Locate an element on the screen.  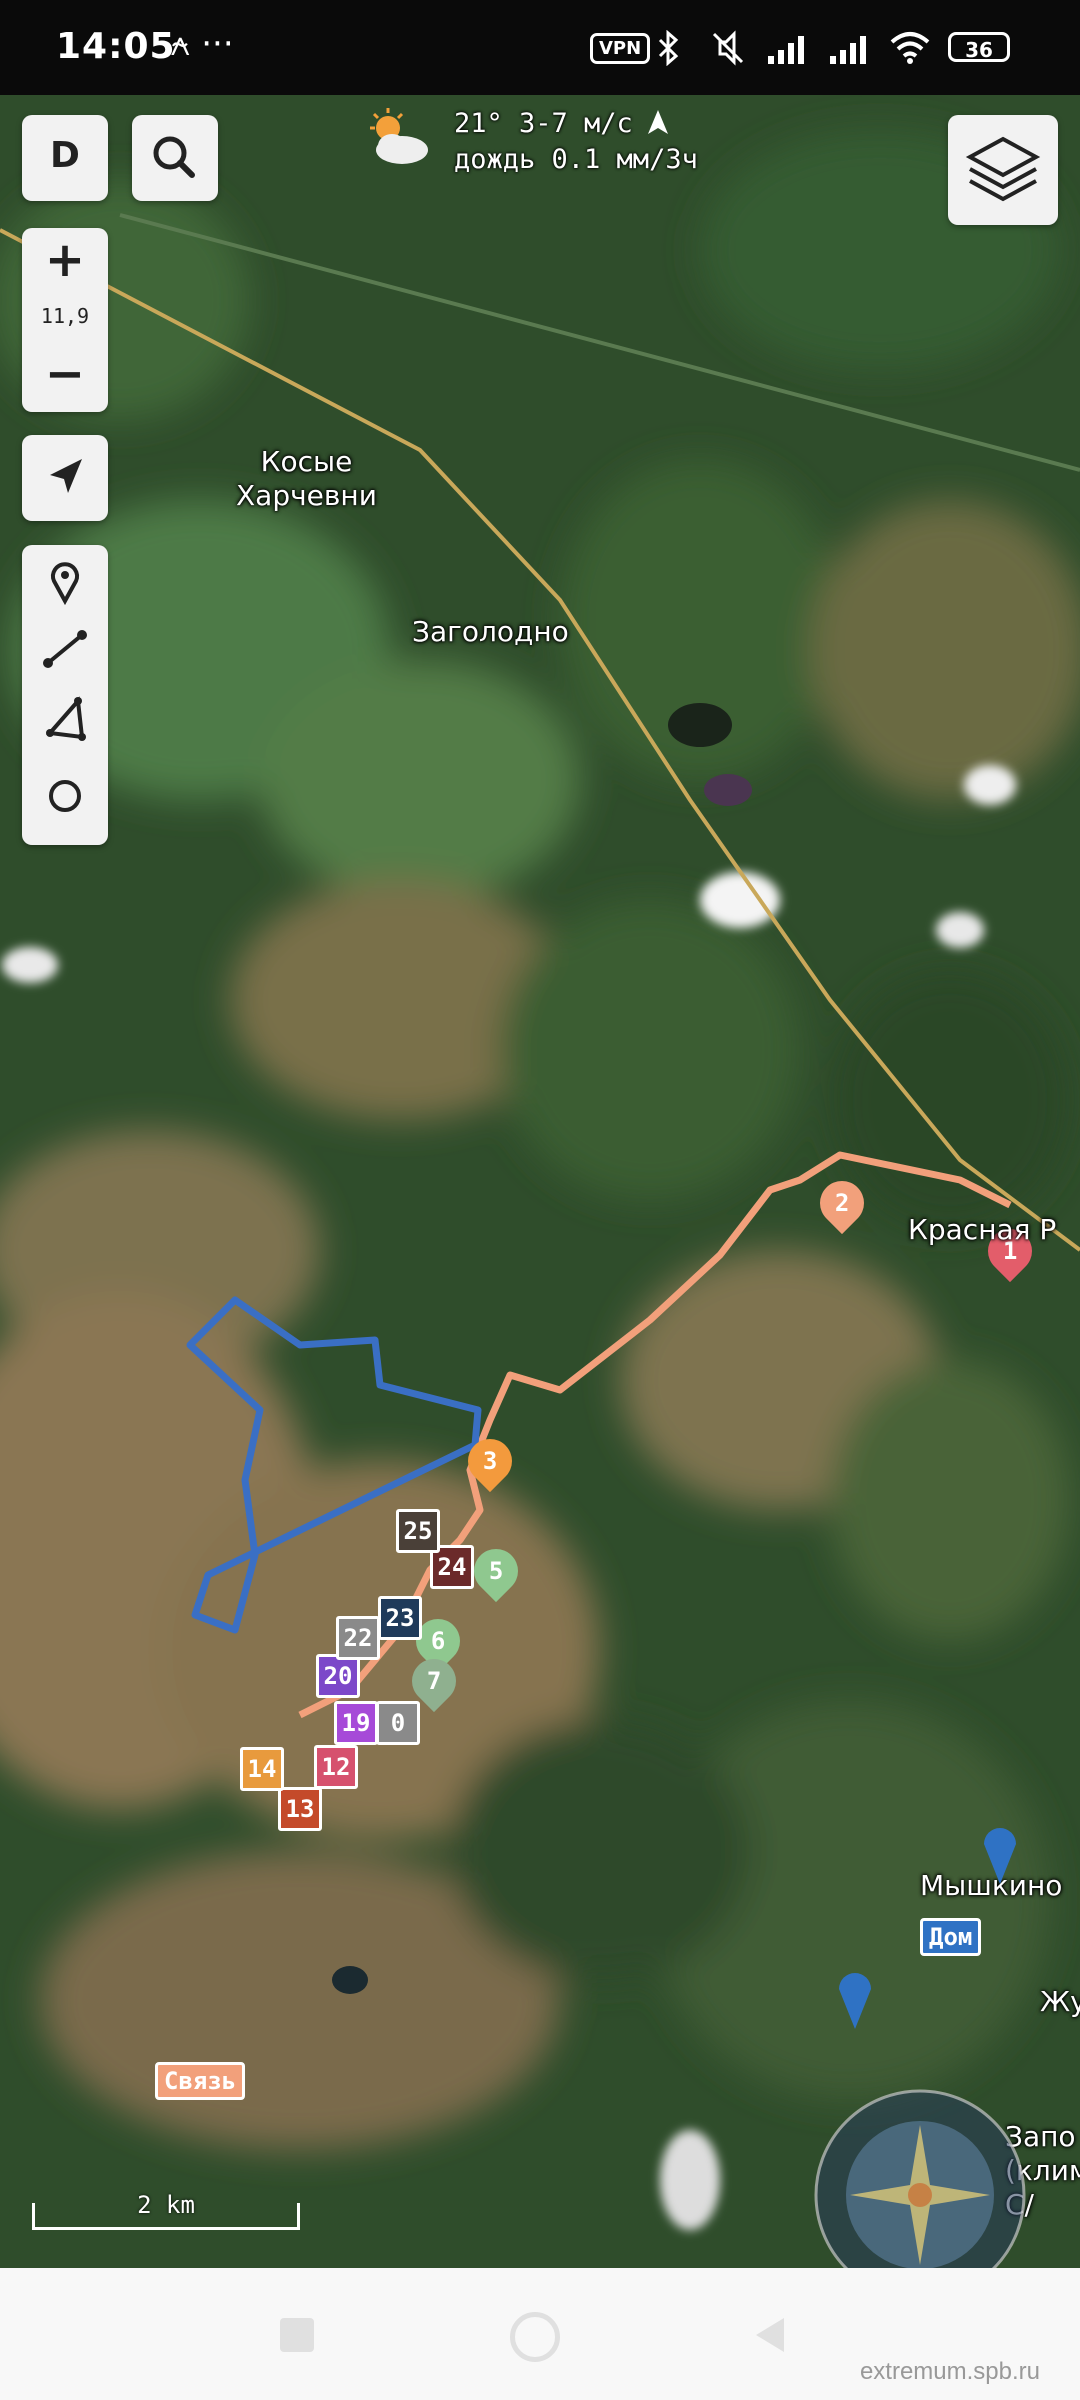
route-marker-20: 20 is located at coordinates (338, 1676).